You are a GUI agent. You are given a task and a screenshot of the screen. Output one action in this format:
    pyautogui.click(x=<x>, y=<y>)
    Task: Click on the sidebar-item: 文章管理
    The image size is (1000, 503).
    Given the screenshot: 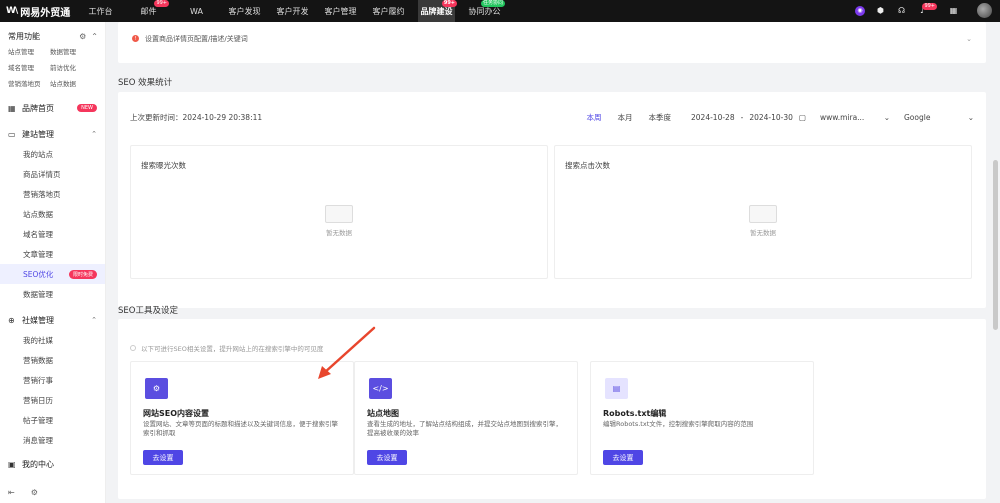 What is the action you would take?
    pyautogui.click(x=52, y=254)
    